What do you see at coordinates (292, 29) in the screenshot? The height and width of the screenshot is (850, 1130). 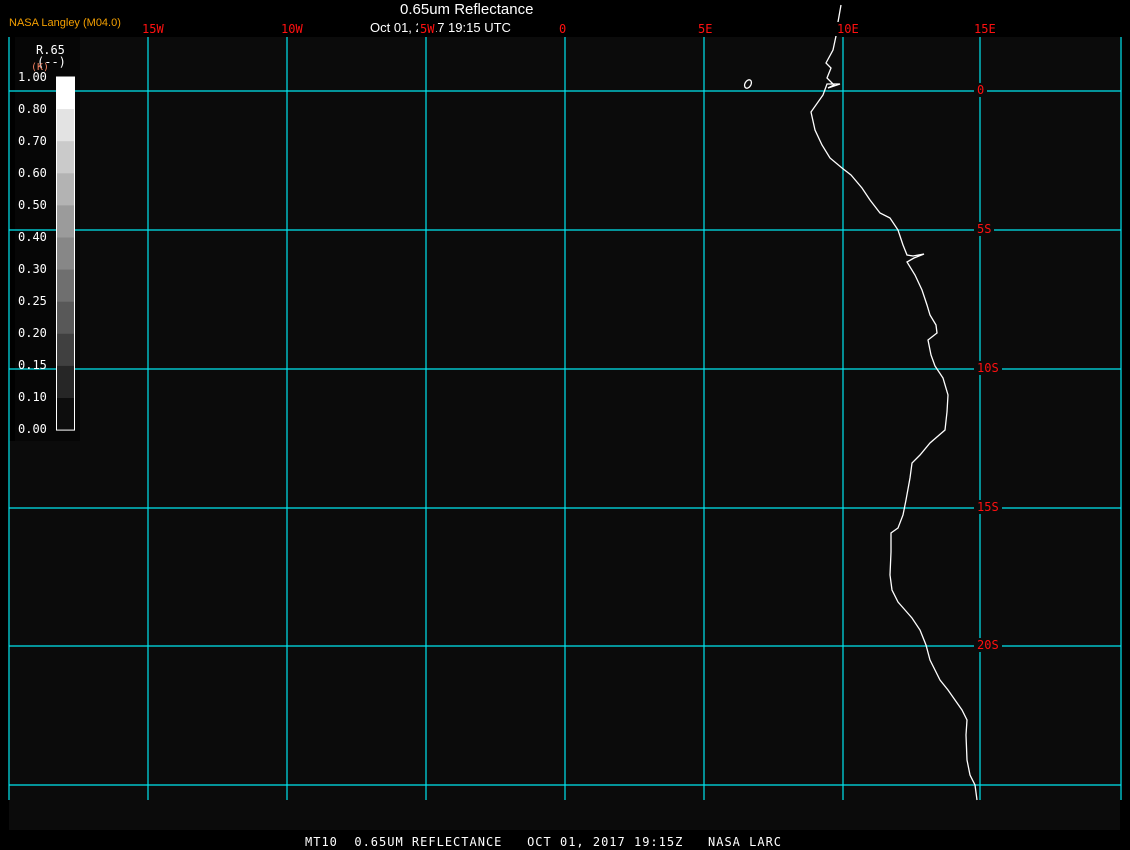 I see `longitude-label: 10W` at bounding box center [292, 29].